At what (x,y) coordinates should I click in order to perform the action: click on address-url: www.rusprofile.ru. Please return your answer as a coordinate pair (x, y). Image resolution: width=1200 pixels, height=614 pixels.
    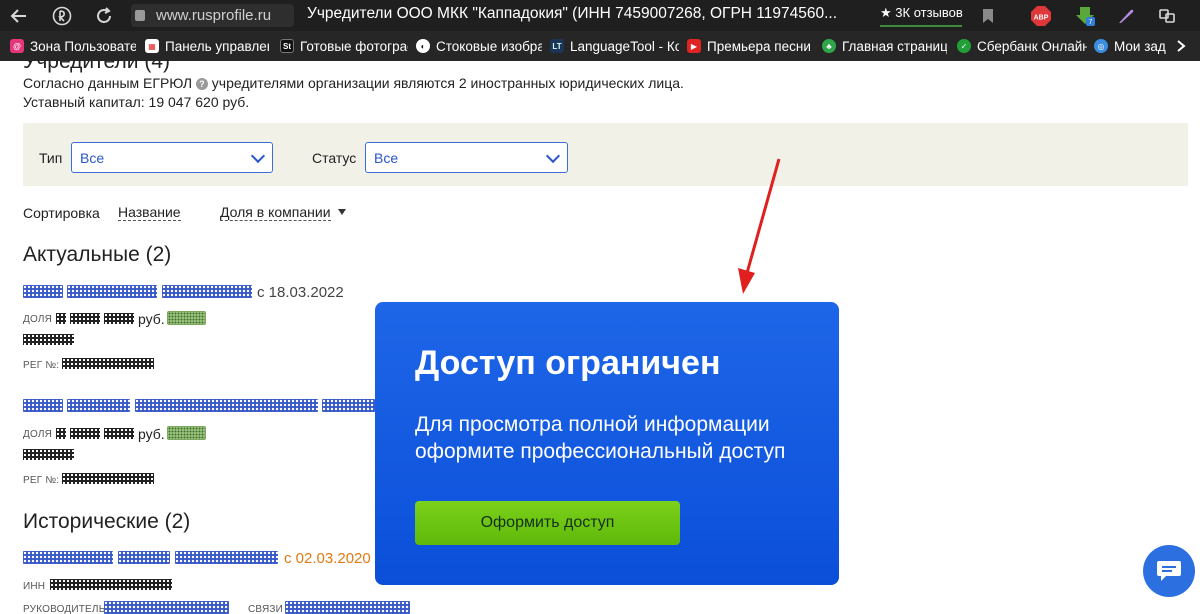
    Looking at the image, I should click on (214, 15).